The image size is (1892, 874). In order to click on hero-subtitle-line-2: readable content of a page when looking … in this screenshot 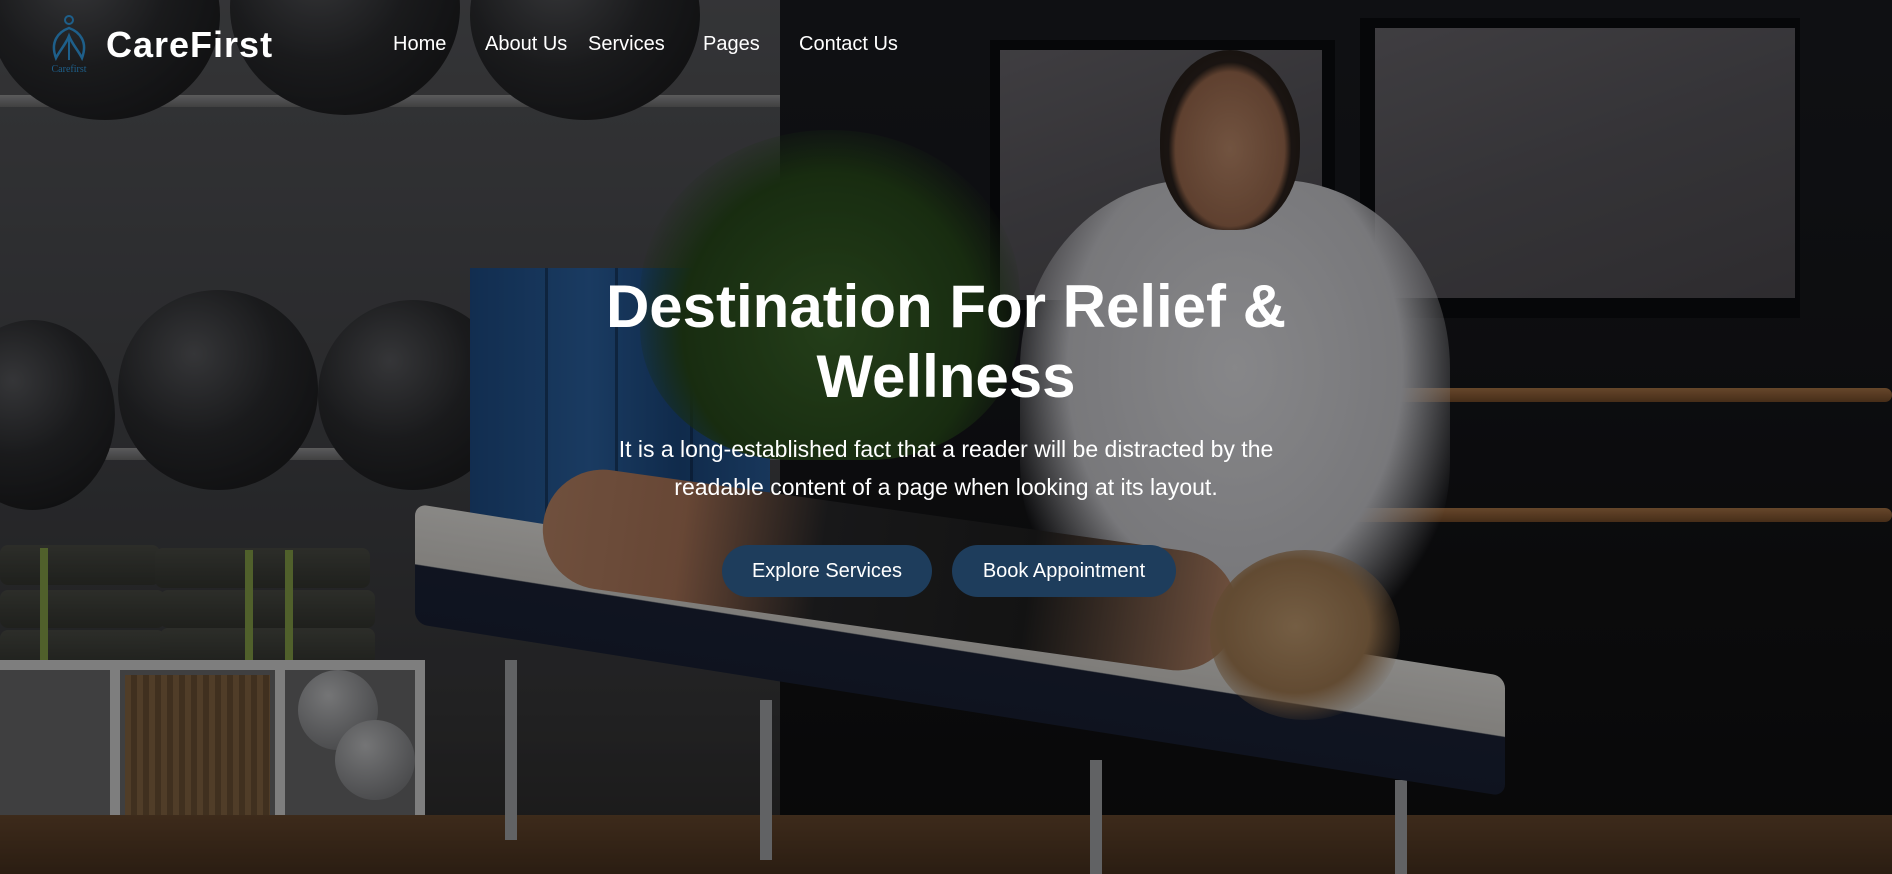, I will do `click(946, 487)`.